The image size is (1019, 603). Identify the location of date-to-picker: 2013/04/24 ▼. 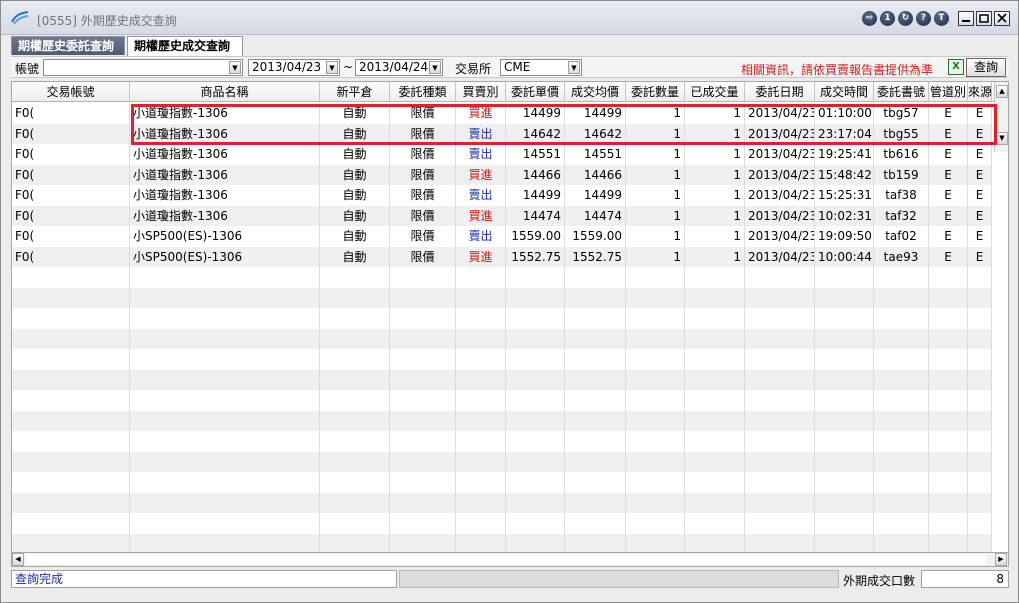
(399, 67).